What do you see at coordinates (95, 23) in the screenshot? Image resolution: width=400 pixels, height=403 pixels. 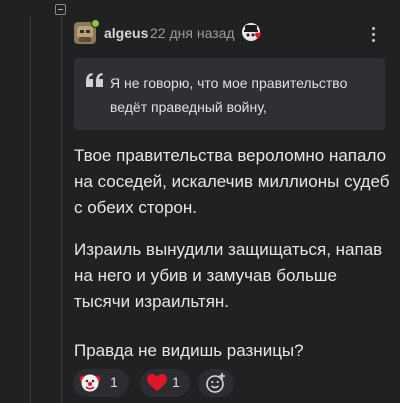 I see `online-indicator` at bounding box center [95, 23].